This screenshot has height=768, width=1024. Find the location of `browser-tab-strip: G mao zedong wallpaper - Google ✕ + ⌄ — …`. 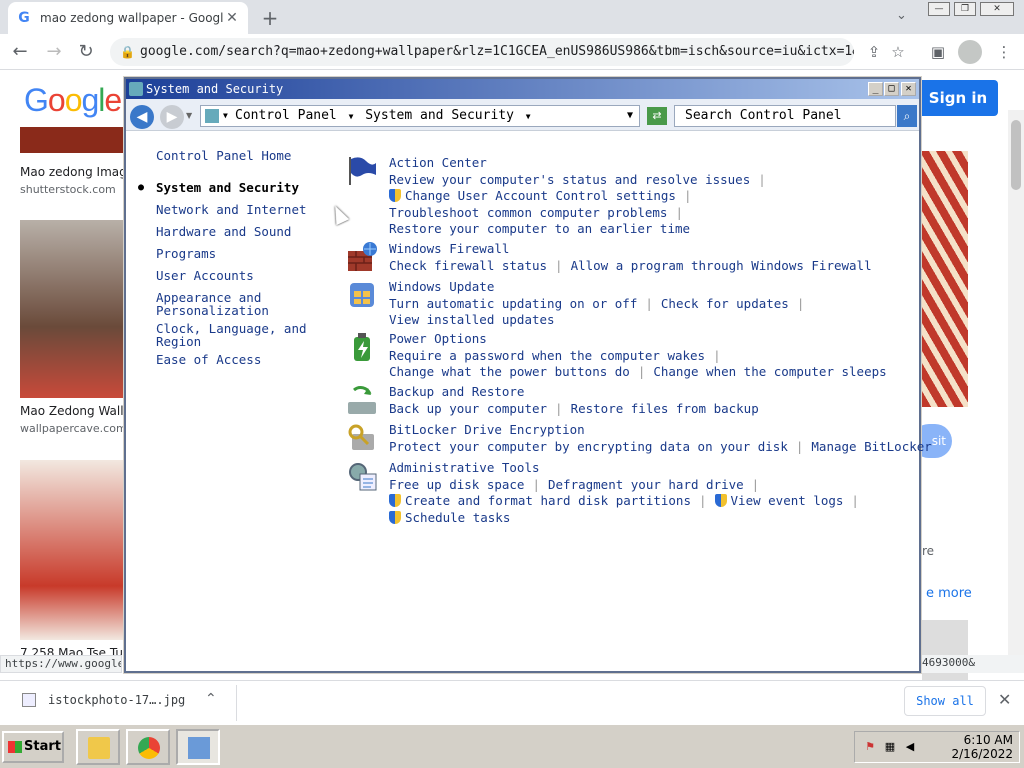

browser-tab-strip: G mao zedong wallpaper - Google ✕ + ⌄ — … is located at coordinates (512, 17).